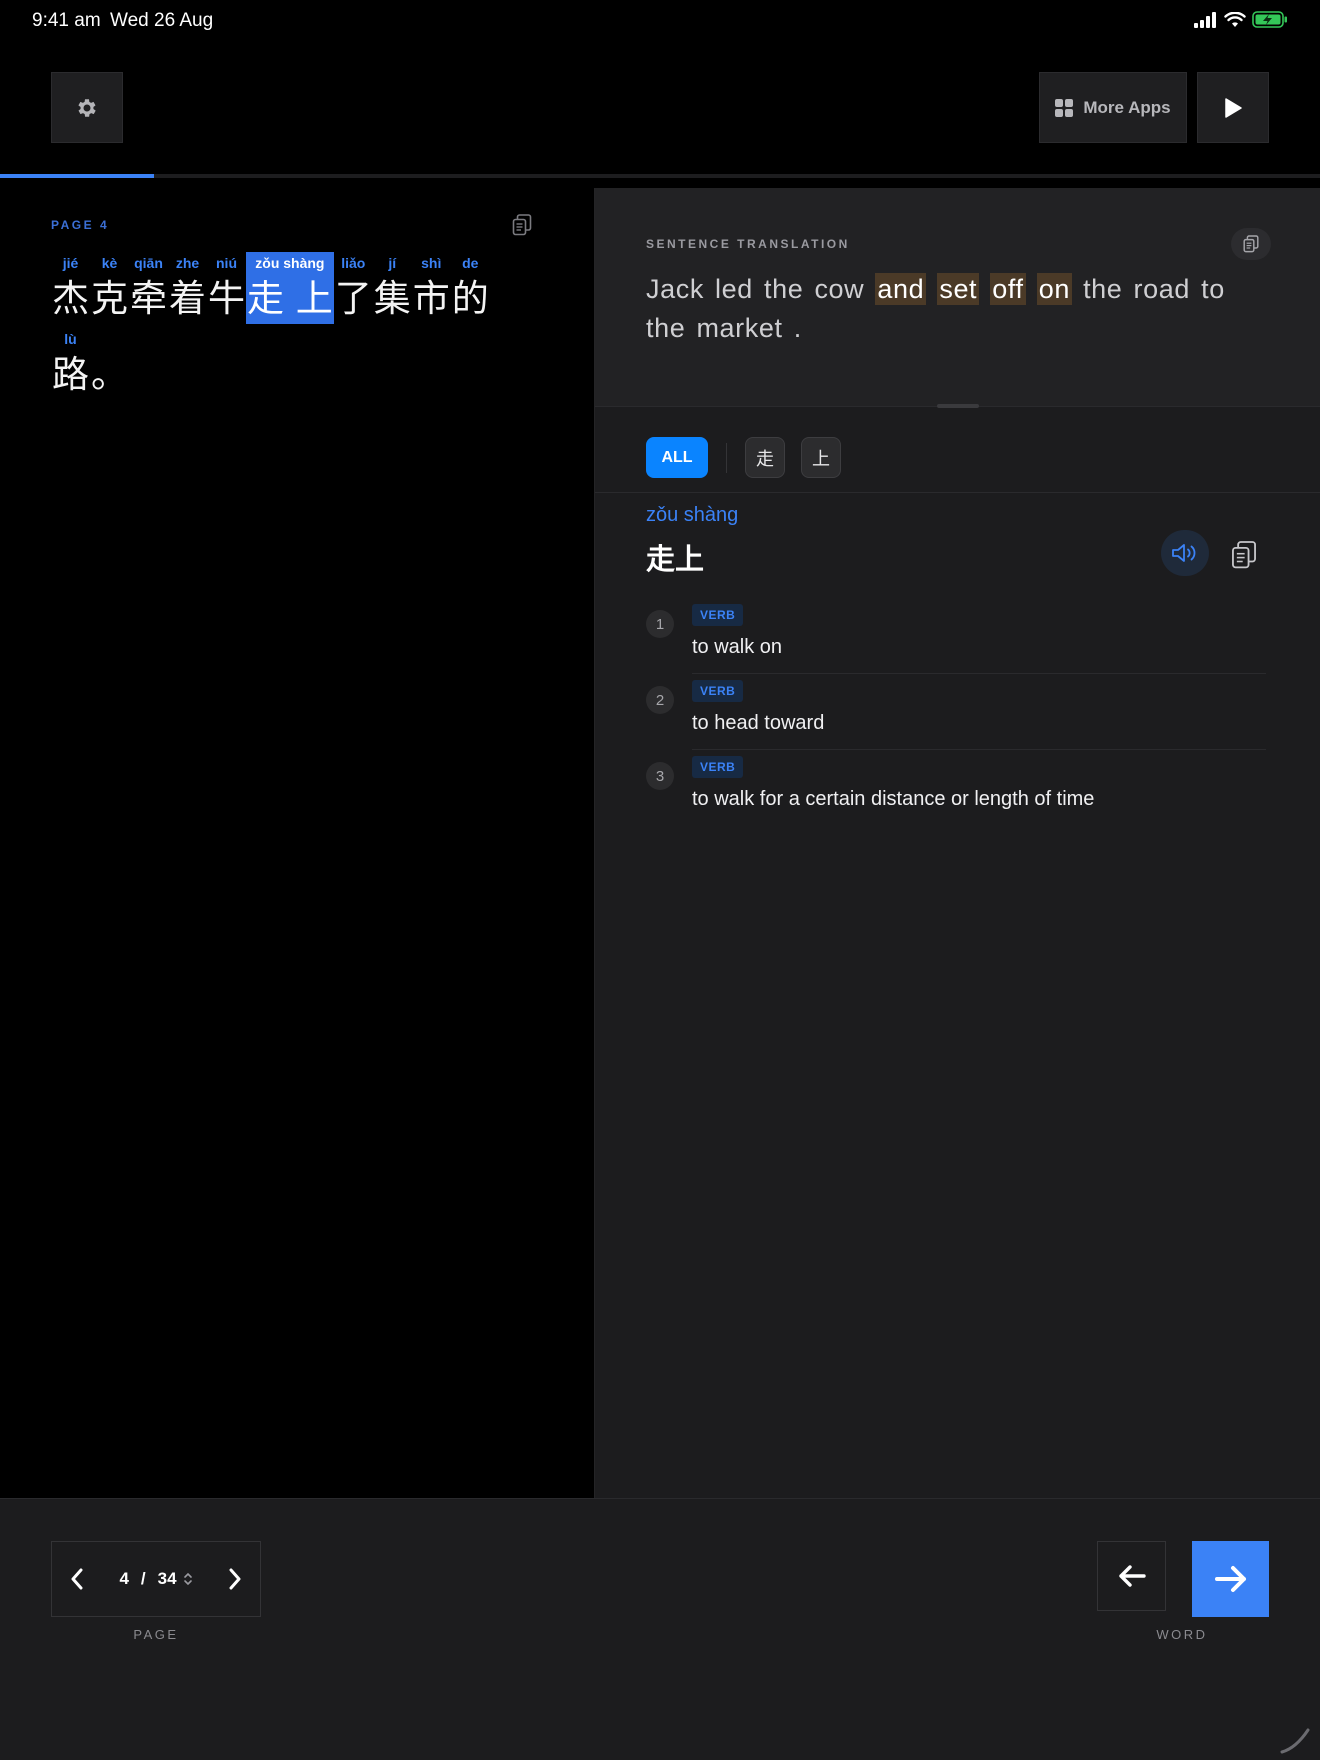 The width and height of the screenshot is (1320, 1760). What do you see at coordinates (77, 1579) in the screenshot?
I see `chevron-left-icon` at bounding box center [77, 1579].